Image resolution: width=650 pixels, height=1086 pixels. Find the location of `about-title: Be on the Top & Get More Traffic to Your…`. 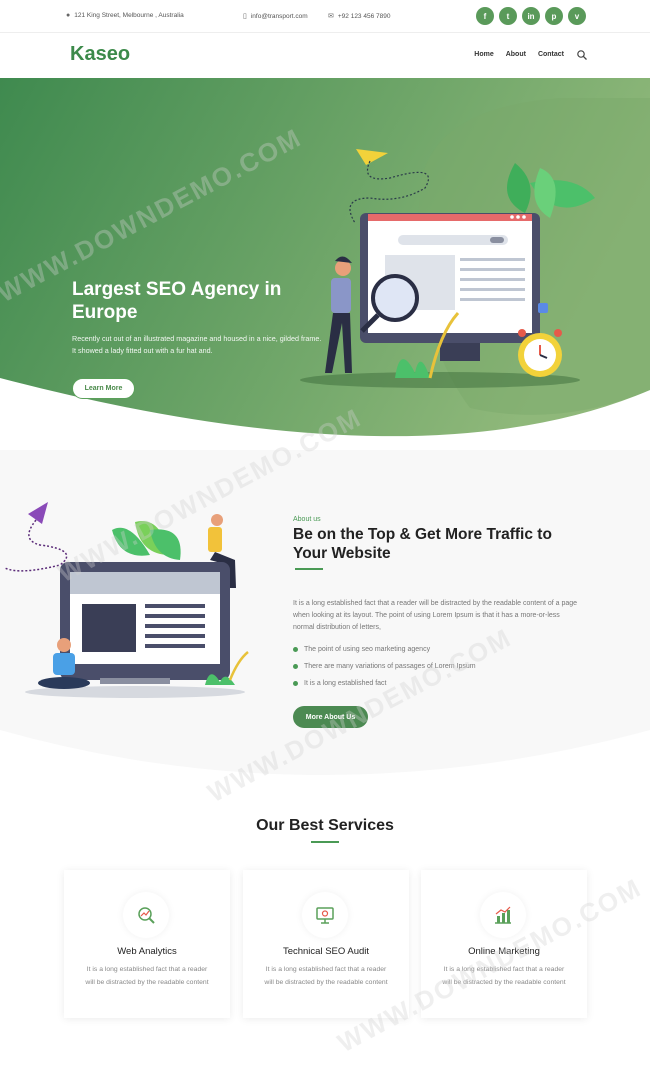

about-title: Be on the Top & Get More Traffic to Your… is located at coordinates (422, 544).